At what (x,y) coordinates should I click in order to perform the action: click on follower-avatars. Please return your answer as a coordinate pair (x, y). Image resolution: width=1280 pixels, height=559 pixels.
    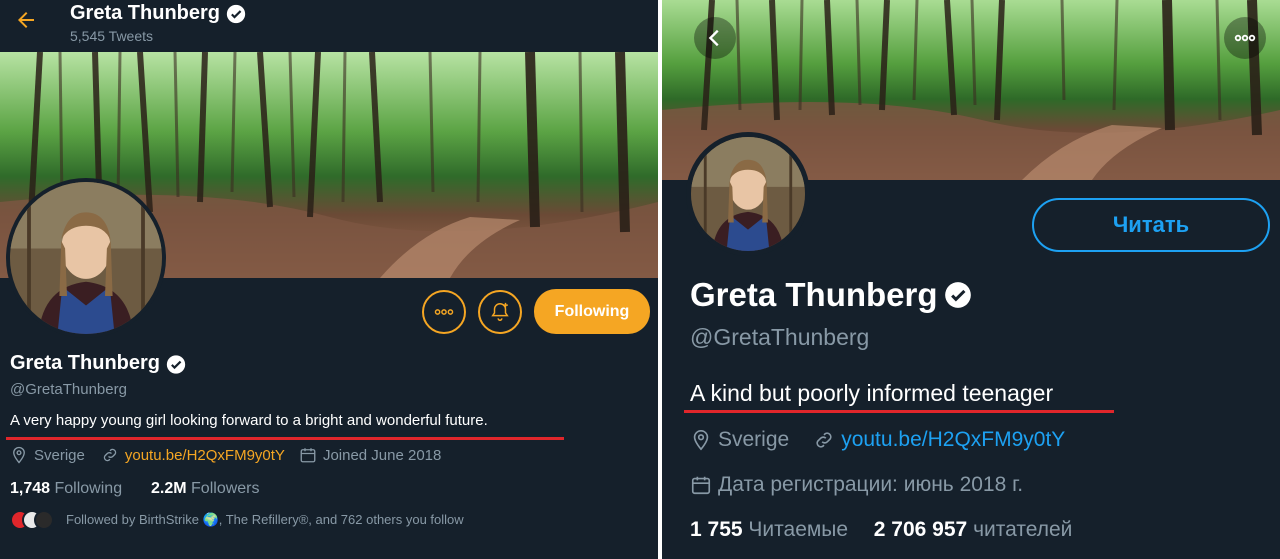
    Looking at the image, I should click on (32, 520).